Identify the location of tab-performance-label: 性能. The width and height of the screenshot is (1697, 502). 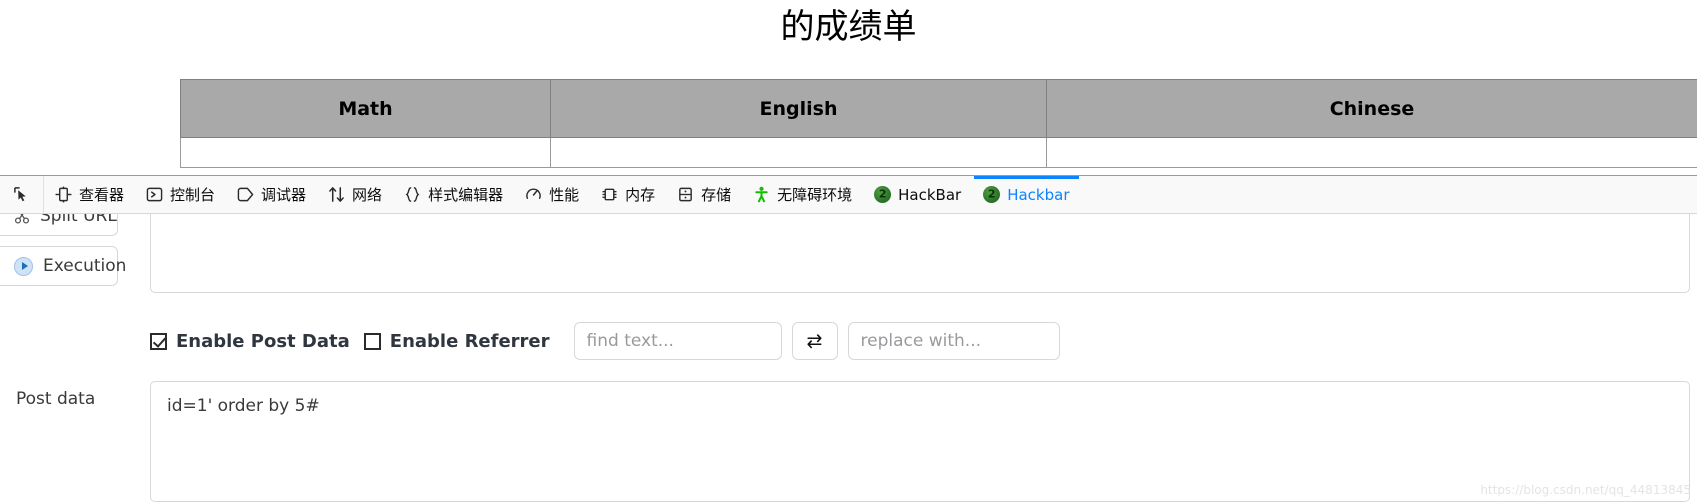
(564, 194).